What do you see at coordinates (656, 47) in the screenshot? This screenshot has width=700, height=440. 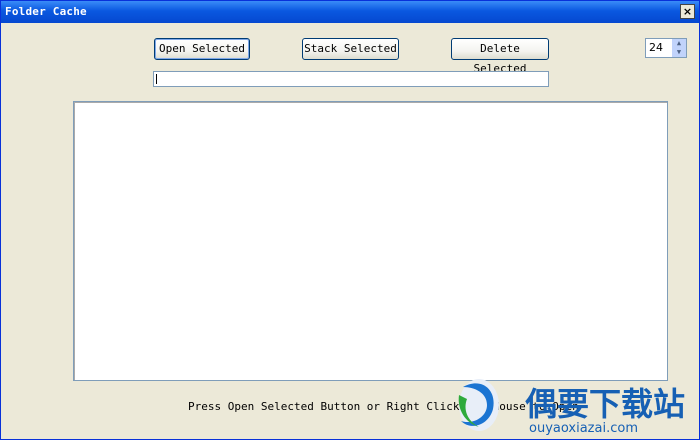 I see `spinner-value: 24` at bounding box center [656, 47].